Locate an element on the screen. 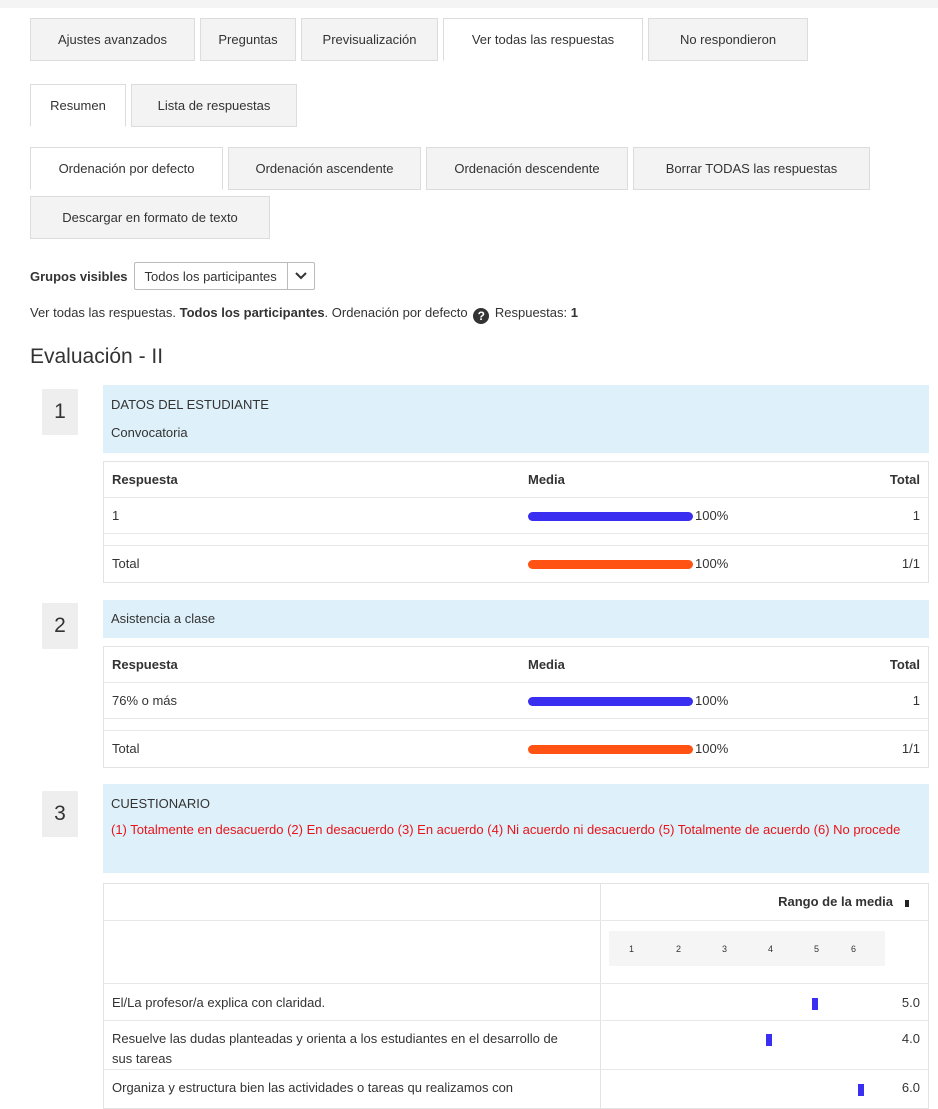  tab-ascending-order: Ordenación ascendente is located at coordinates (324, 168).